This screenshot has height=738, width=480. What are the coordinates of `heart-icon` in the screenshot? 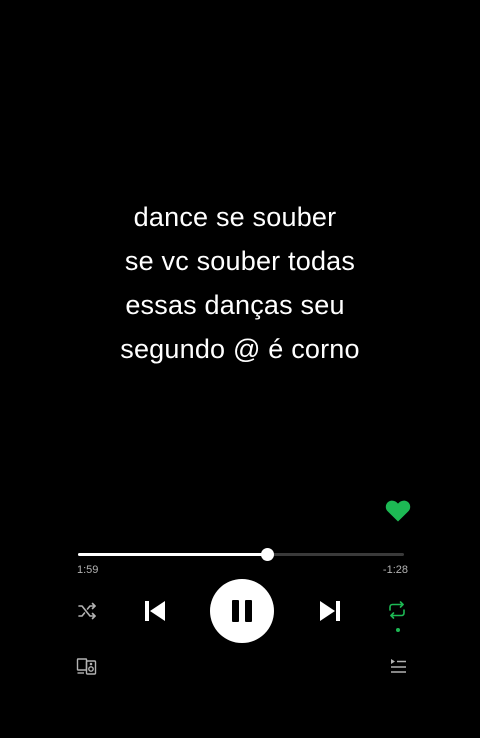 It's located at (398, 511).